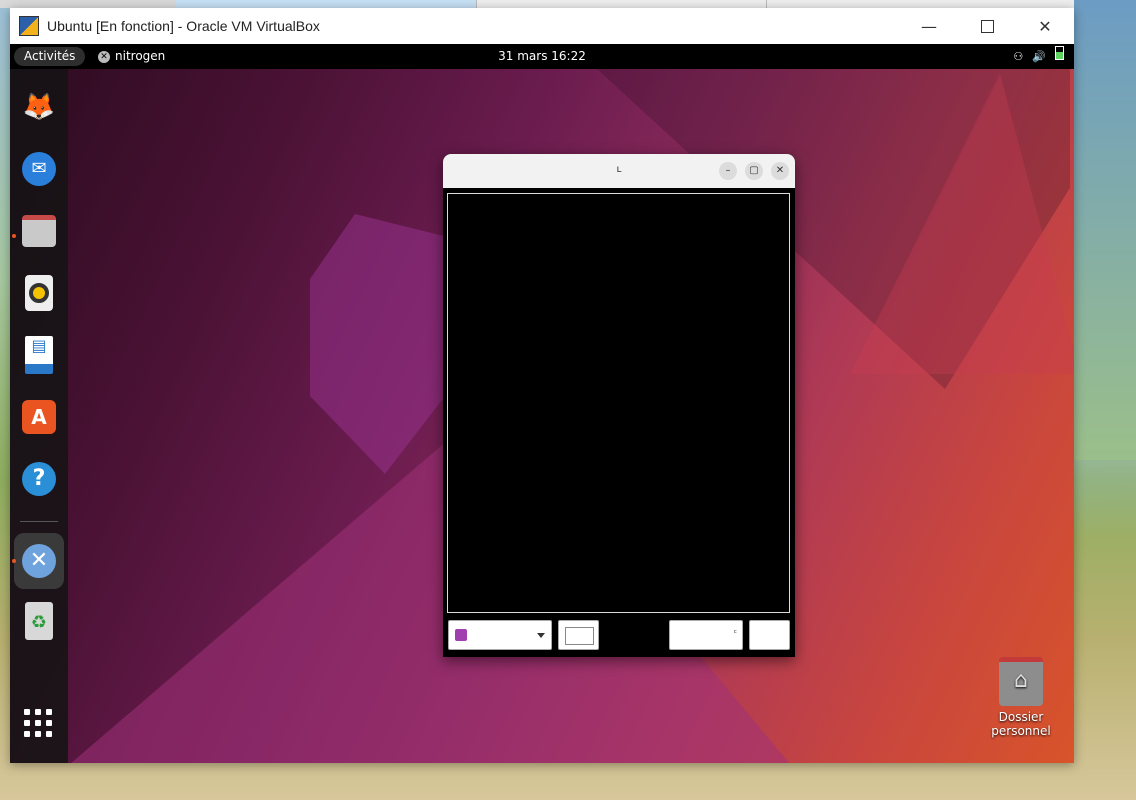  What do you see at coordinates (1105, 230) in the screenshot?
I see `host-wallpaper` at bounding box center [1105, 230].